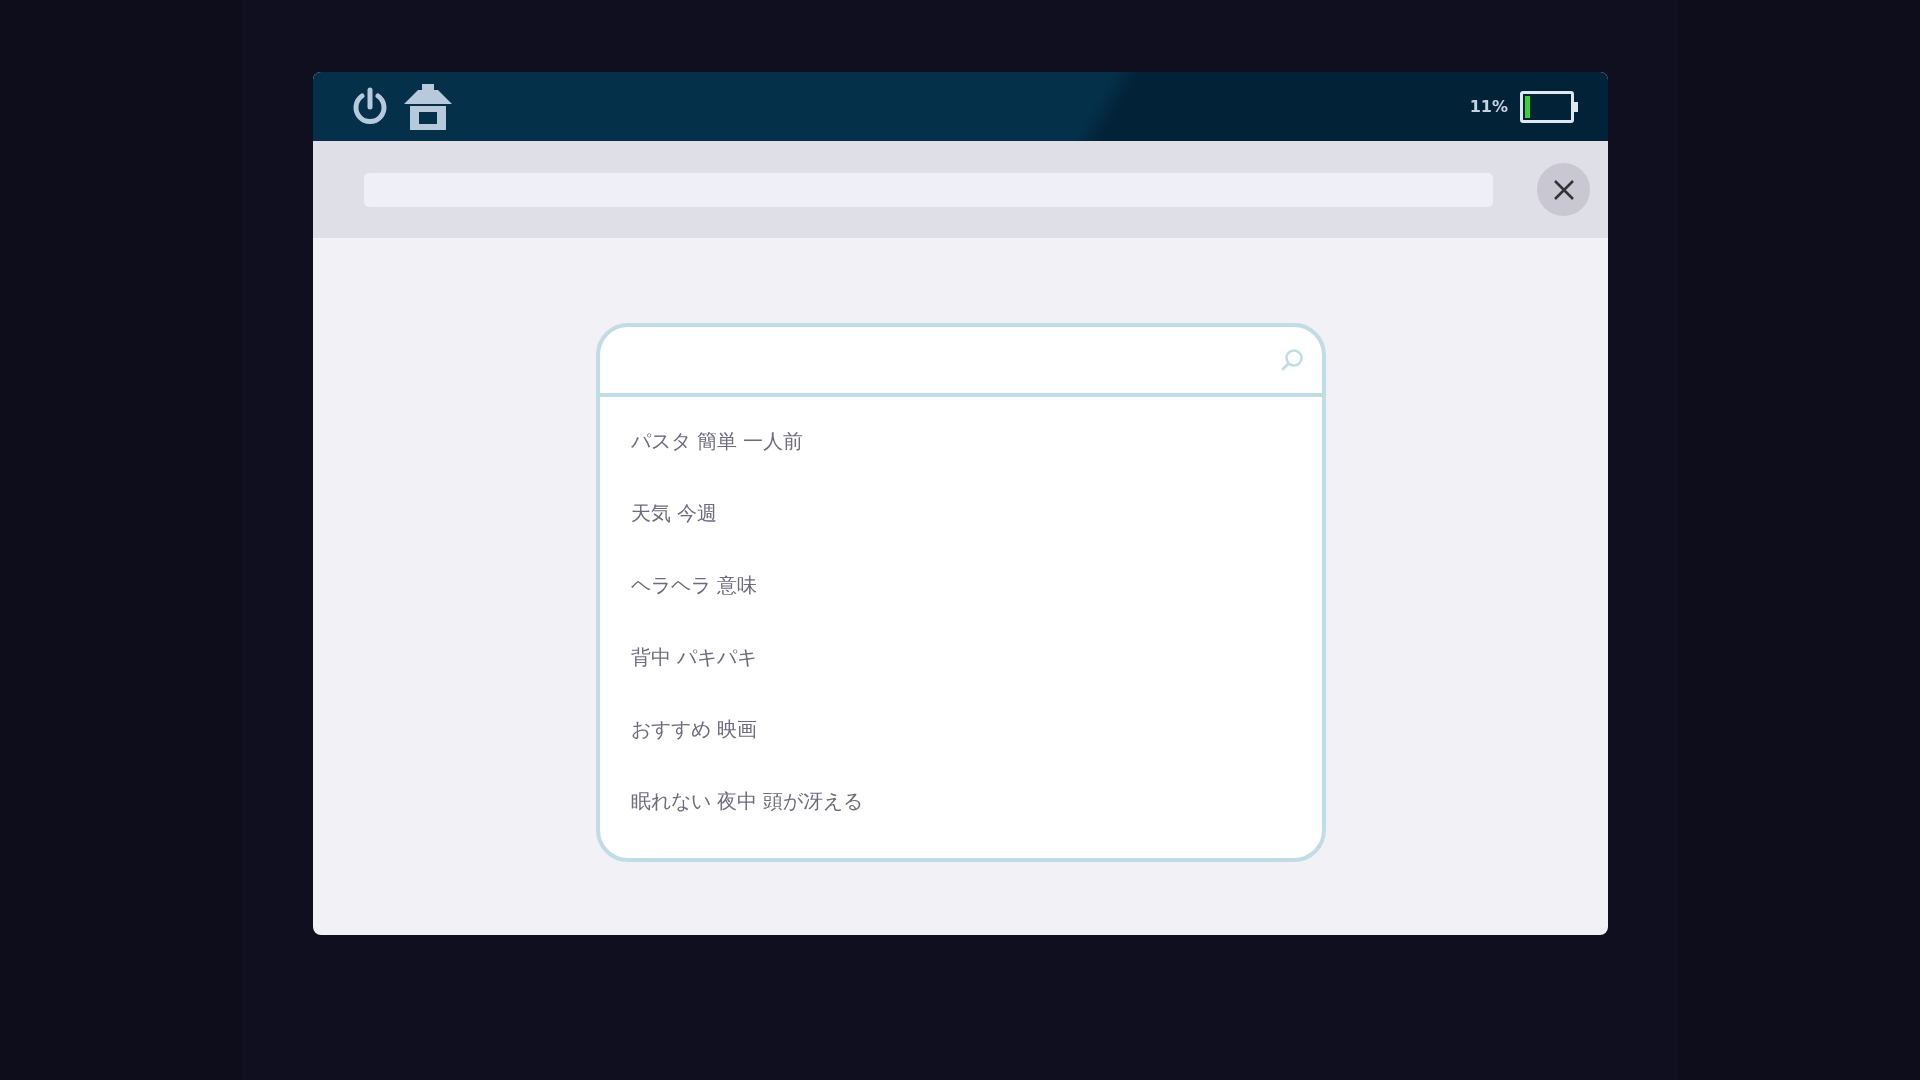  What do you see at coordinates (693, 729) in the screenshot?
I see `suggestion-item: おすすめ 映画` at bounding box center [693, 729].